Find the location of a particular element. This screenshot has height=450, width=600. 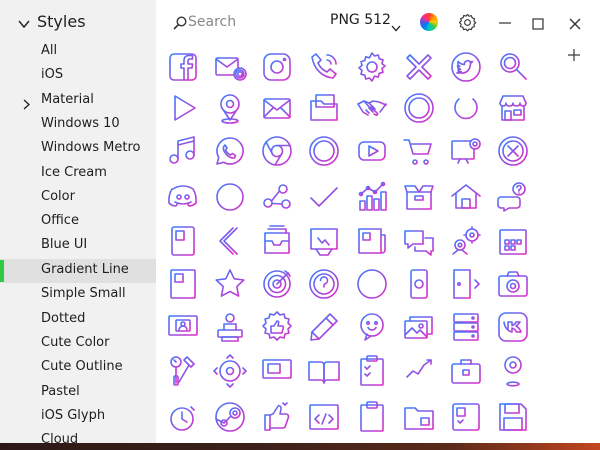

style-simple-small: Simple Small is located at coordinates (78, 295).